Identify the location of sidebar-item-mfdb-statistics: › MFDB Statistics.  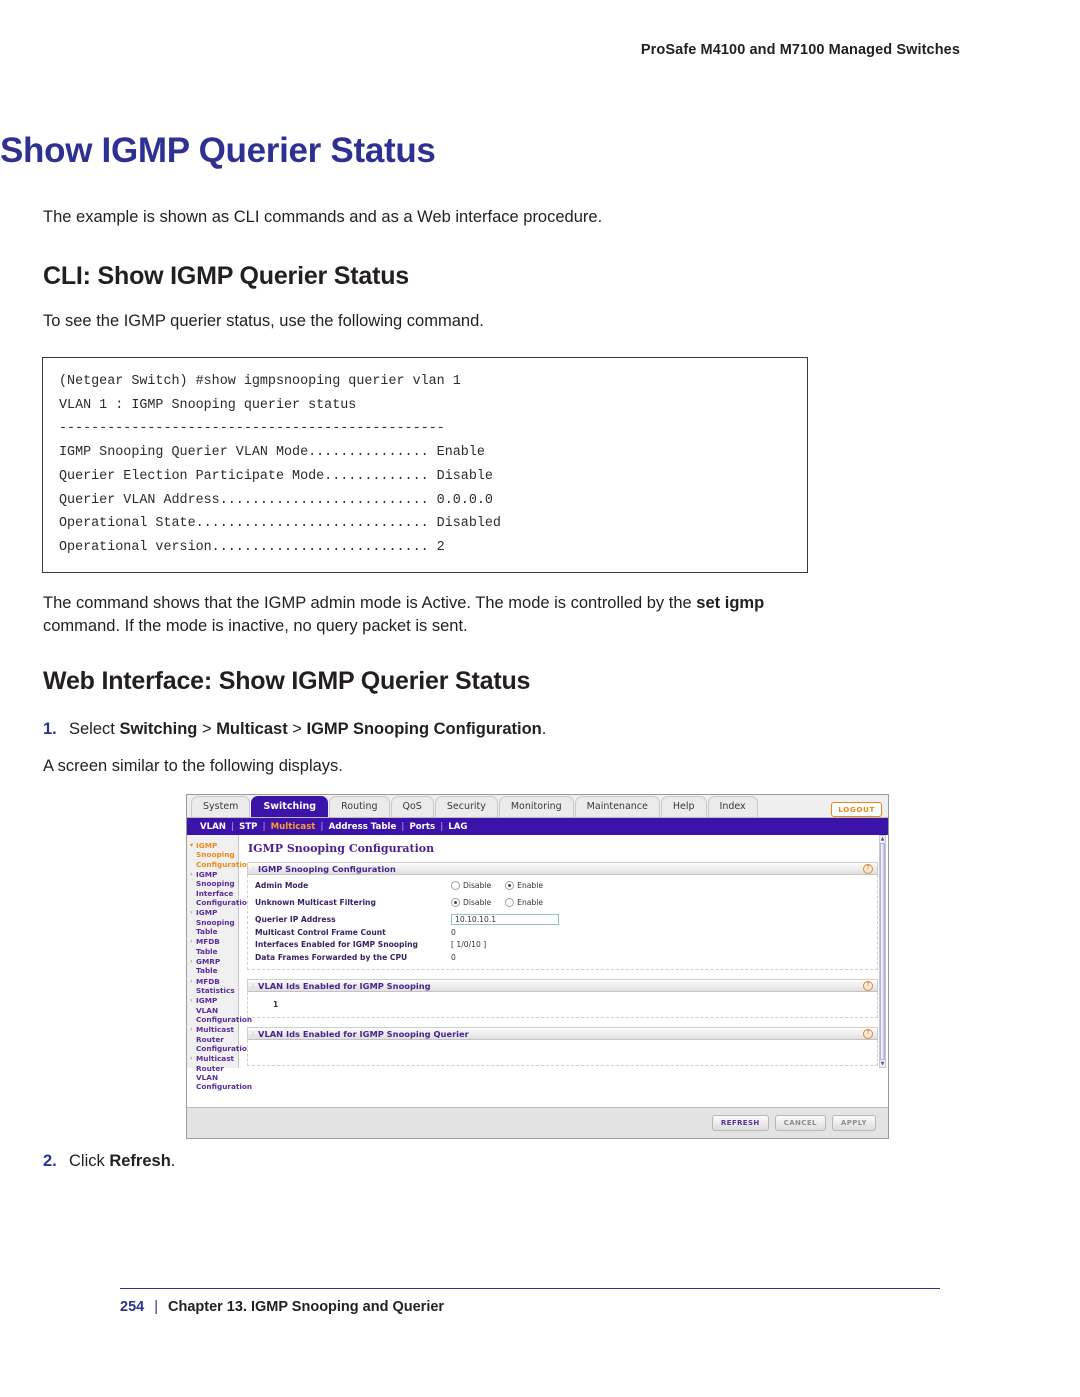
(213, 986).